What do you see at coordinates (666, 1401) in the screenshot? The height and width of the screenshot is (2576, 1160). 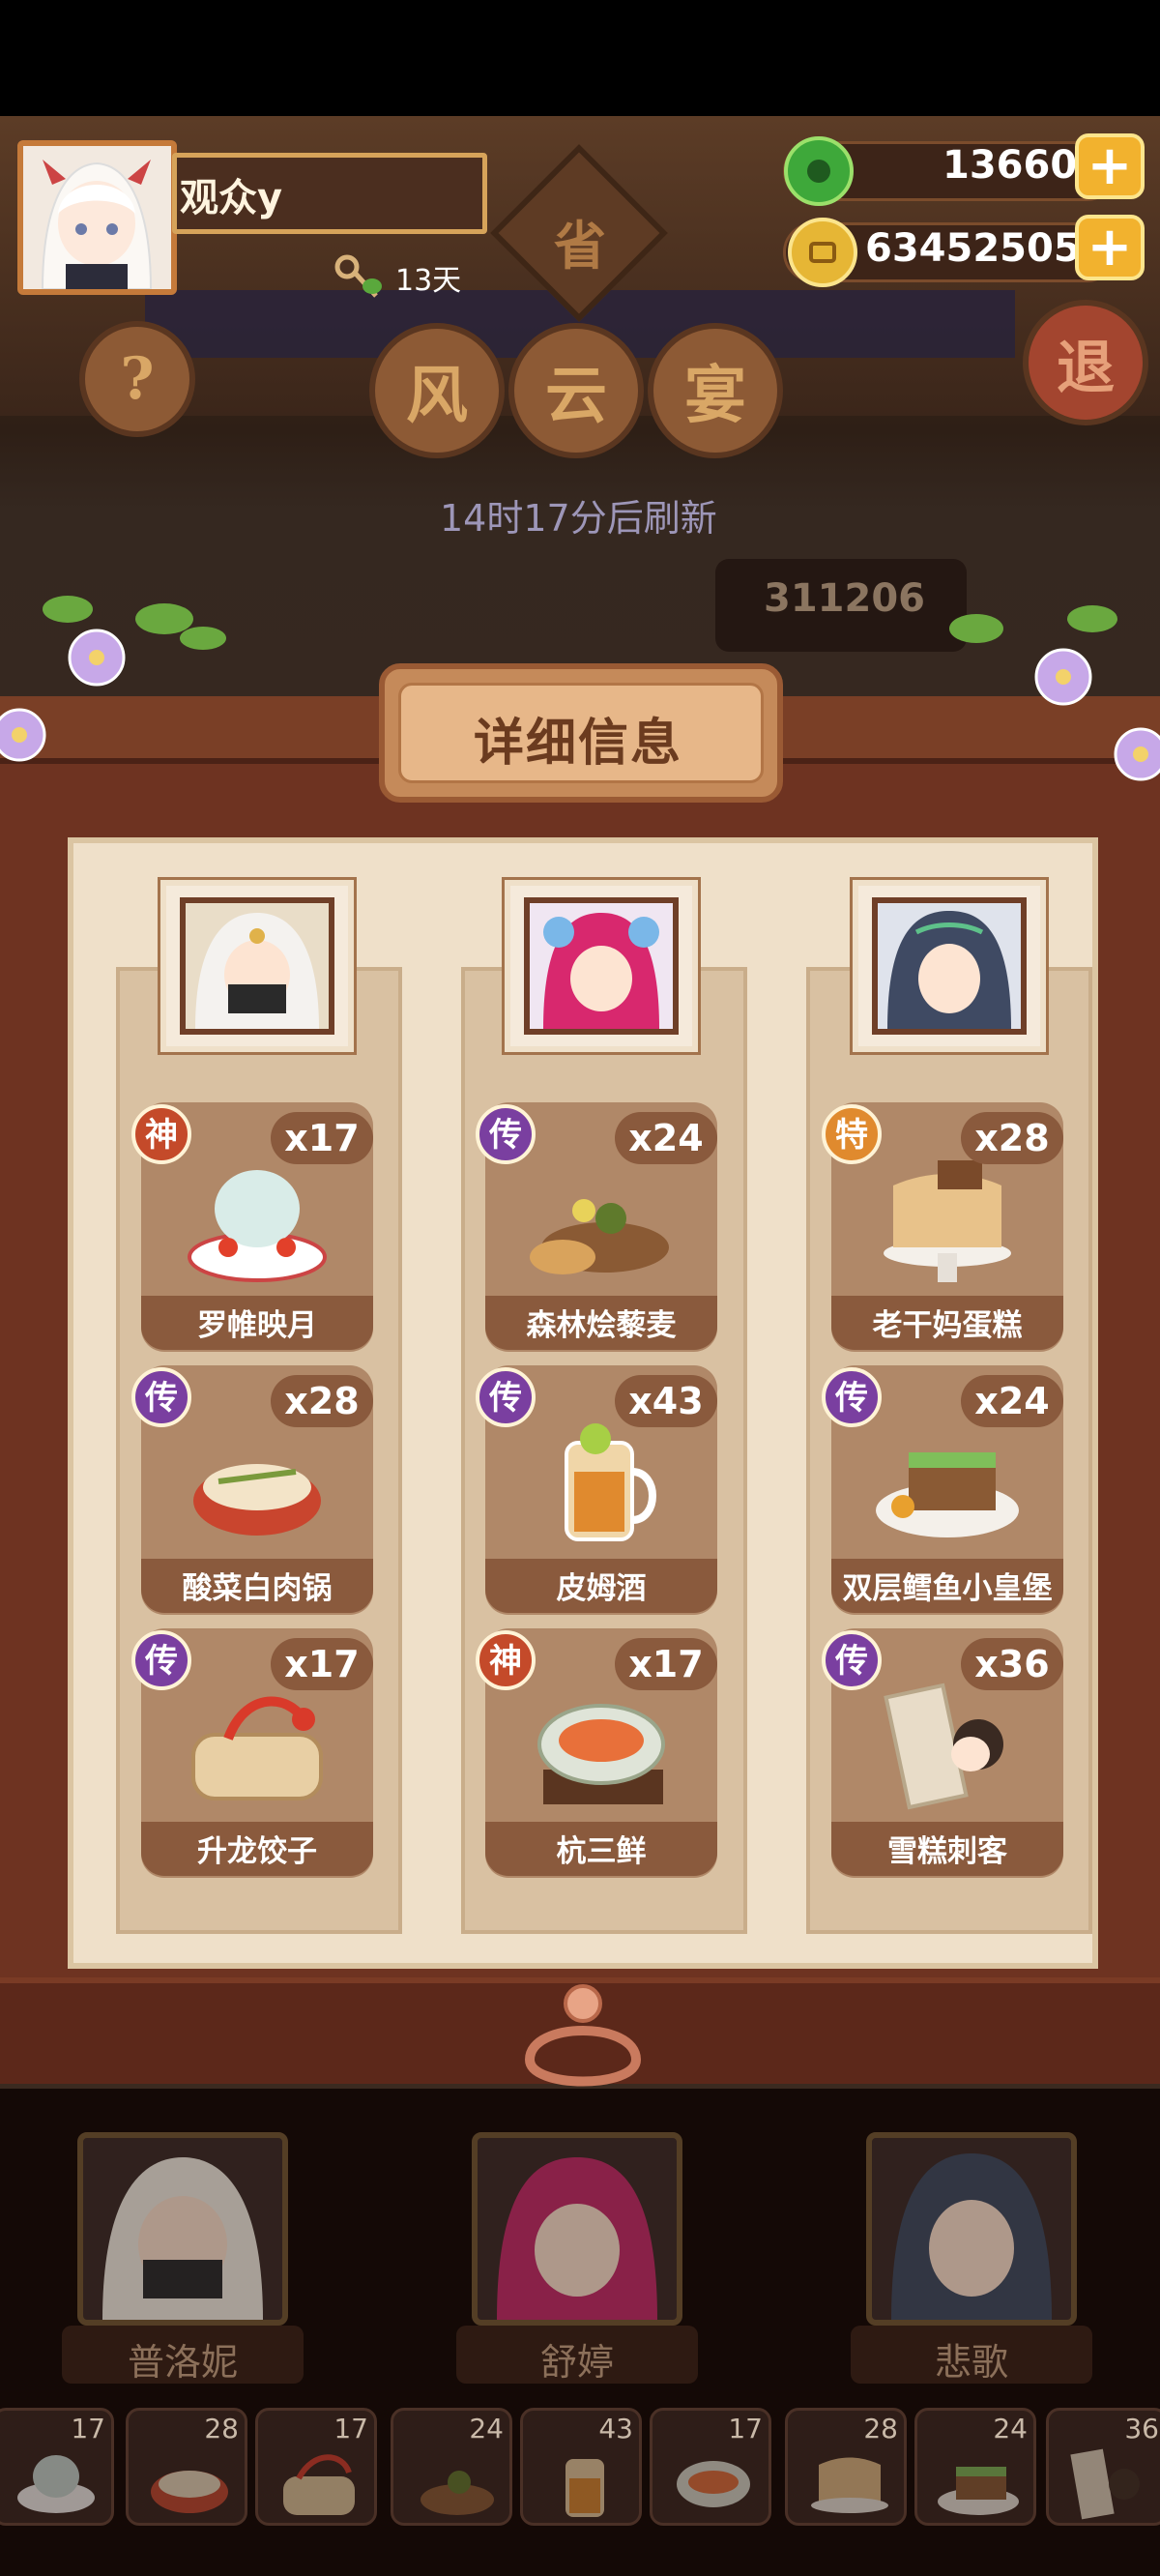 I see `dish-count: x43` at bounding box center [666, 1401].